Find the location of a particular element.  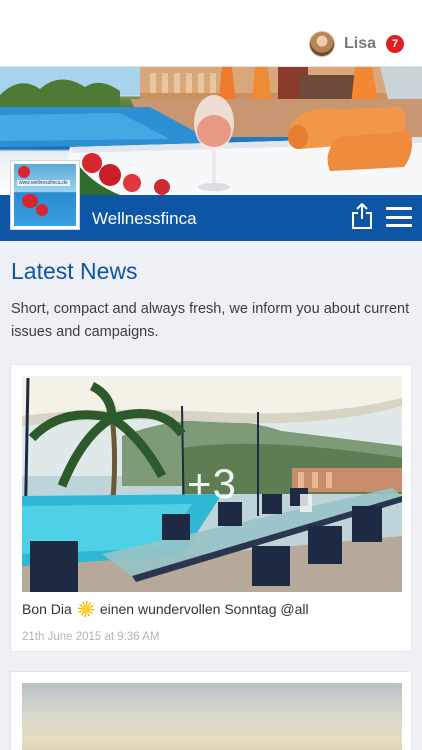

share-icon is located at coordinates (362, 216).